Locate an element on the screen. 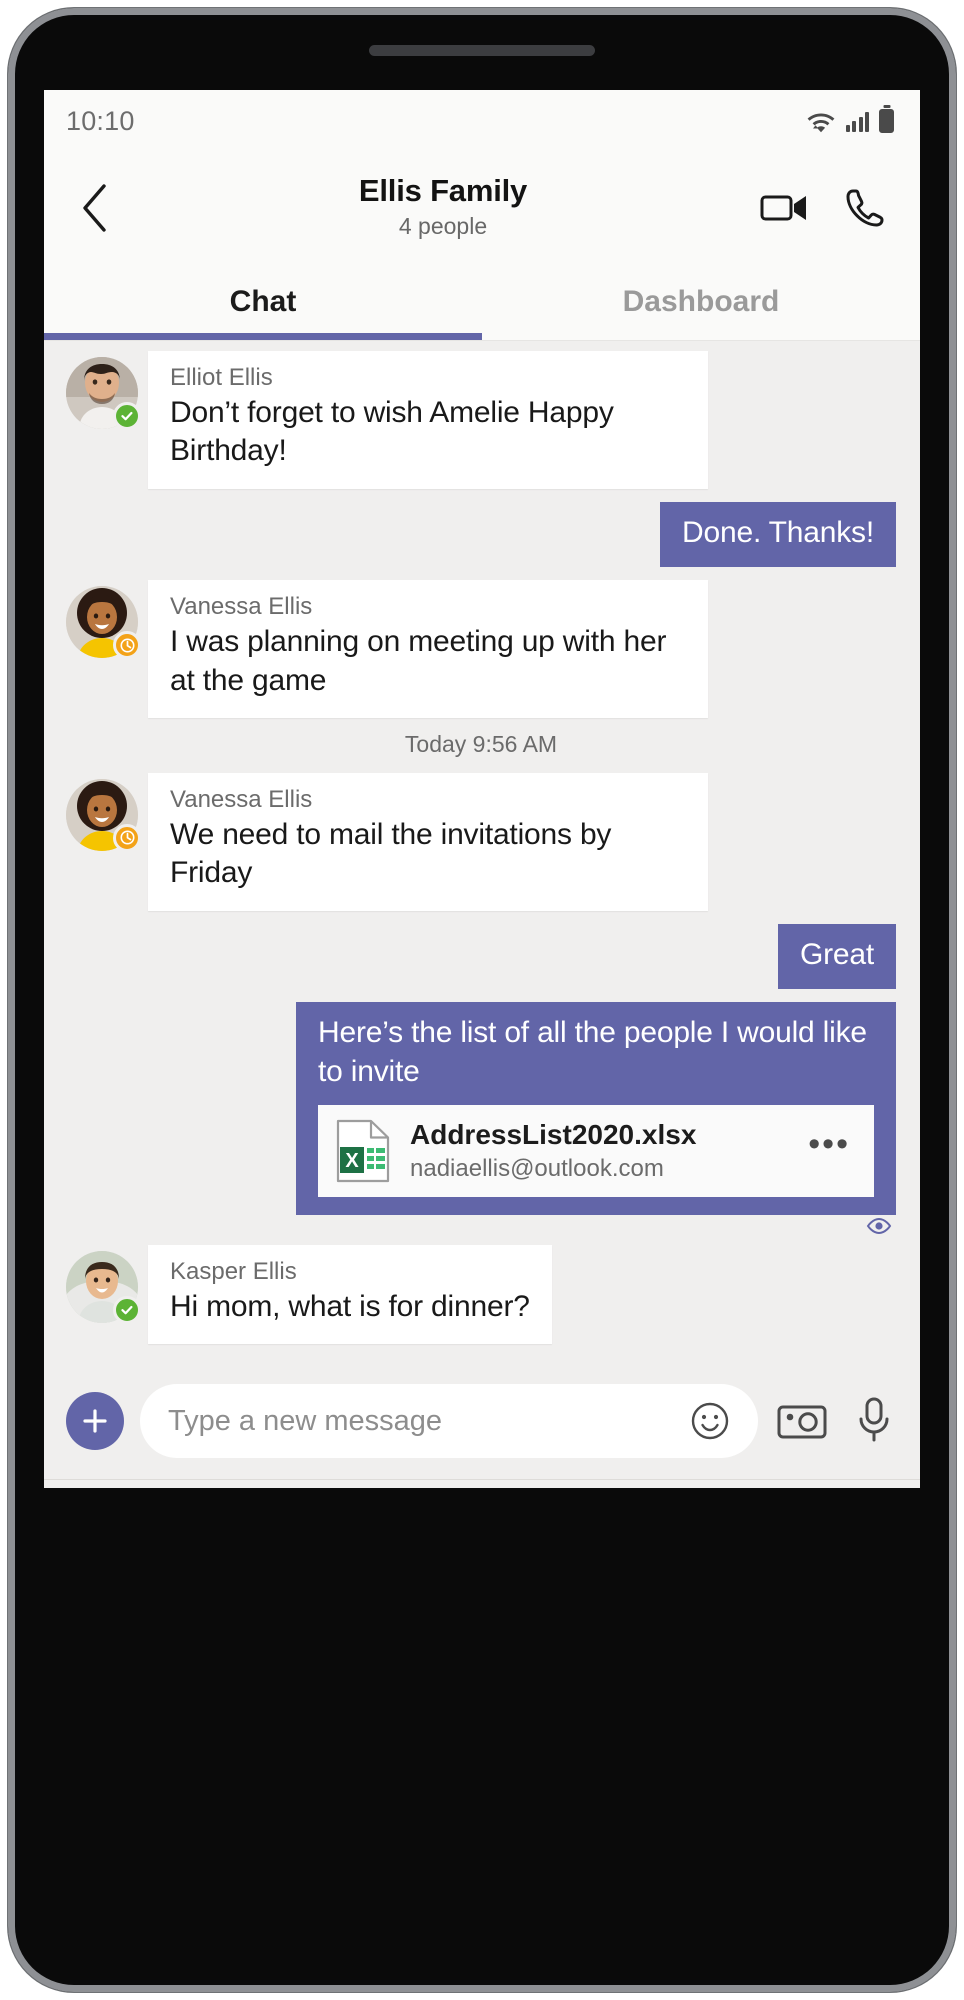 This screenshot has height=2000, width=964. message-text: Done. Thanks! is located at coordinates (778, 532).